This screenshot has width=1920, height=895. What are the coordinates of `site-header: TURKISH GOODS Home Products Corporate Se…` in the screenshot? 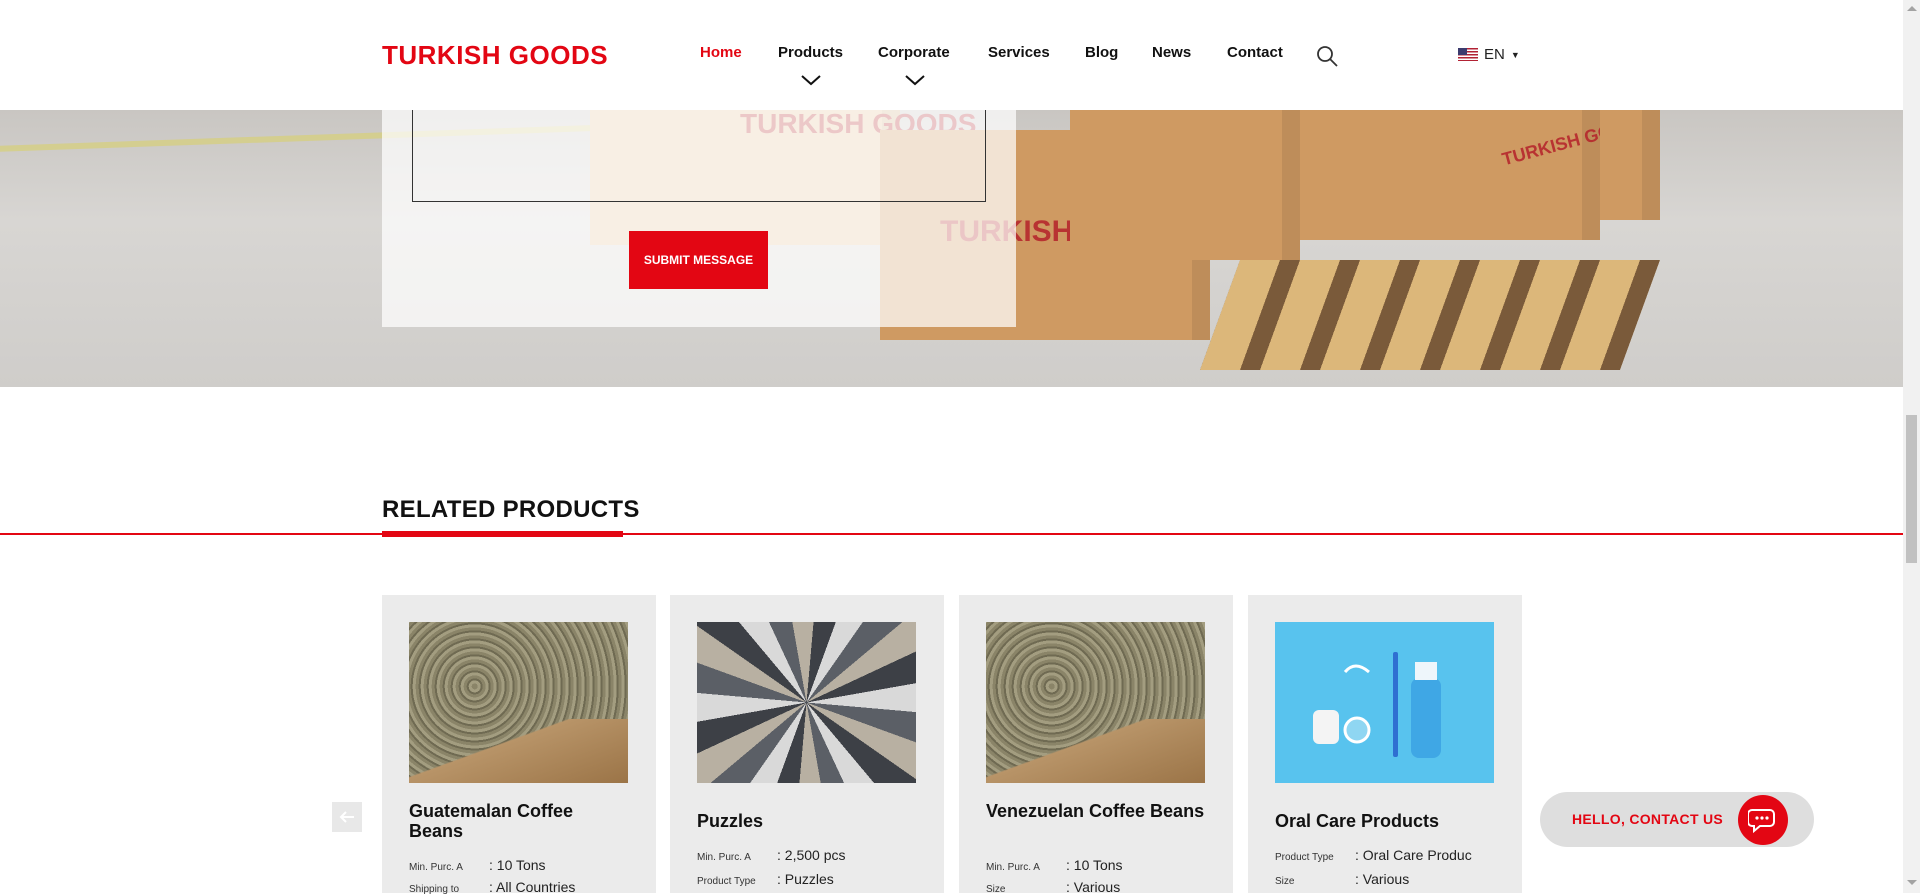 It's located at (951, 55).